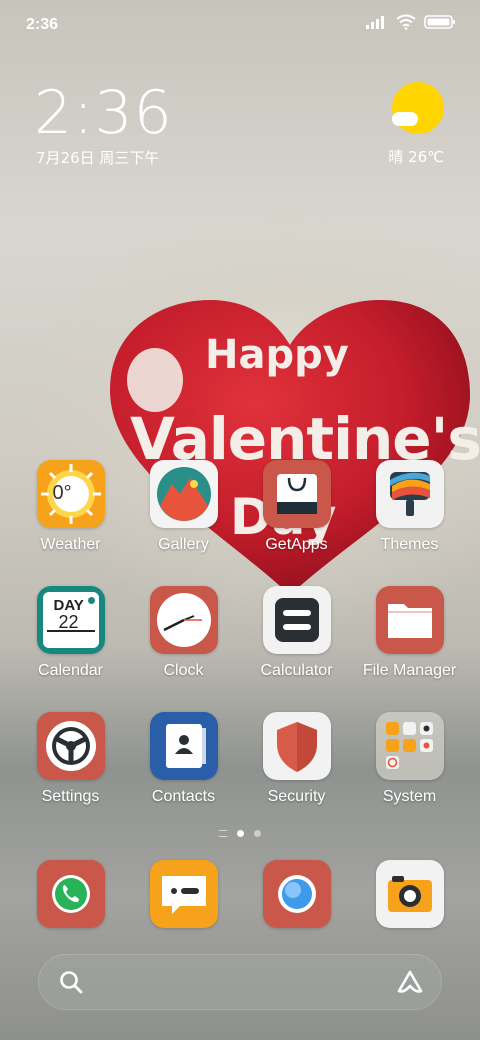 This screenshot has height=1040, width=480. I want to click on signal-icon, so click(375, 22).